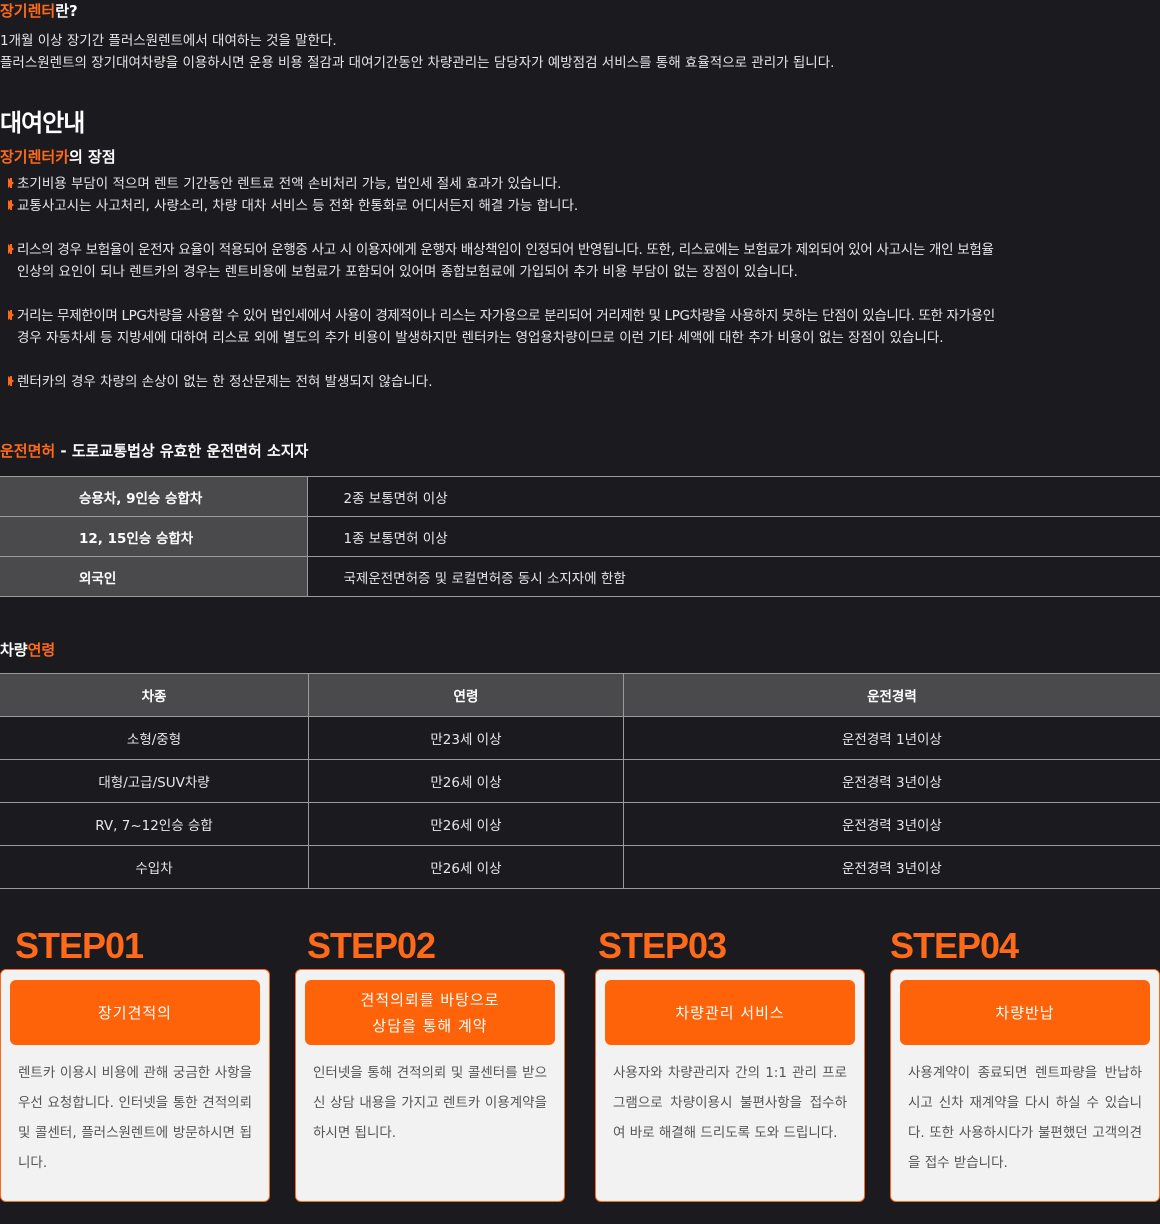 The height and width of the screenshot is (1224, 1160). Describe the element at coordinates (662, 945) in the screenshot. I see `step-label-3: STEP03` at that location.